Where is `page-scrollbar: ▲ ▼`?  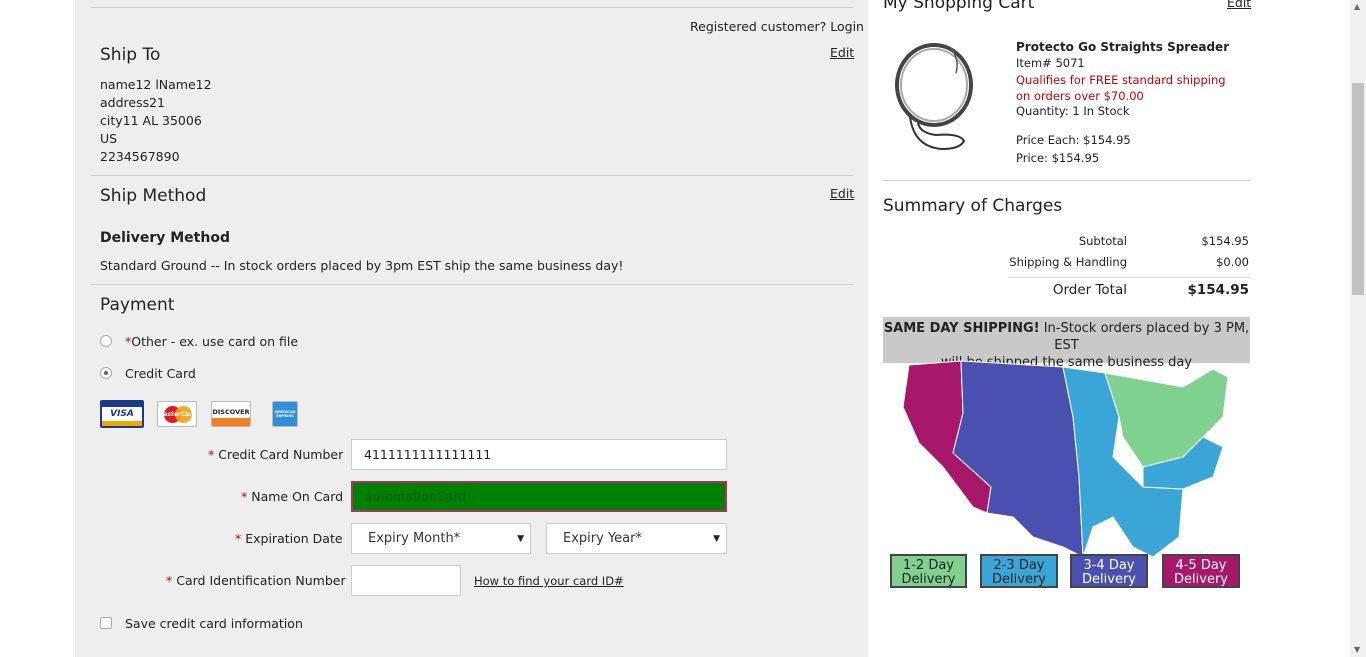
page-scrollbar: ▲ ▼ is located at coordinates (1358, 328).